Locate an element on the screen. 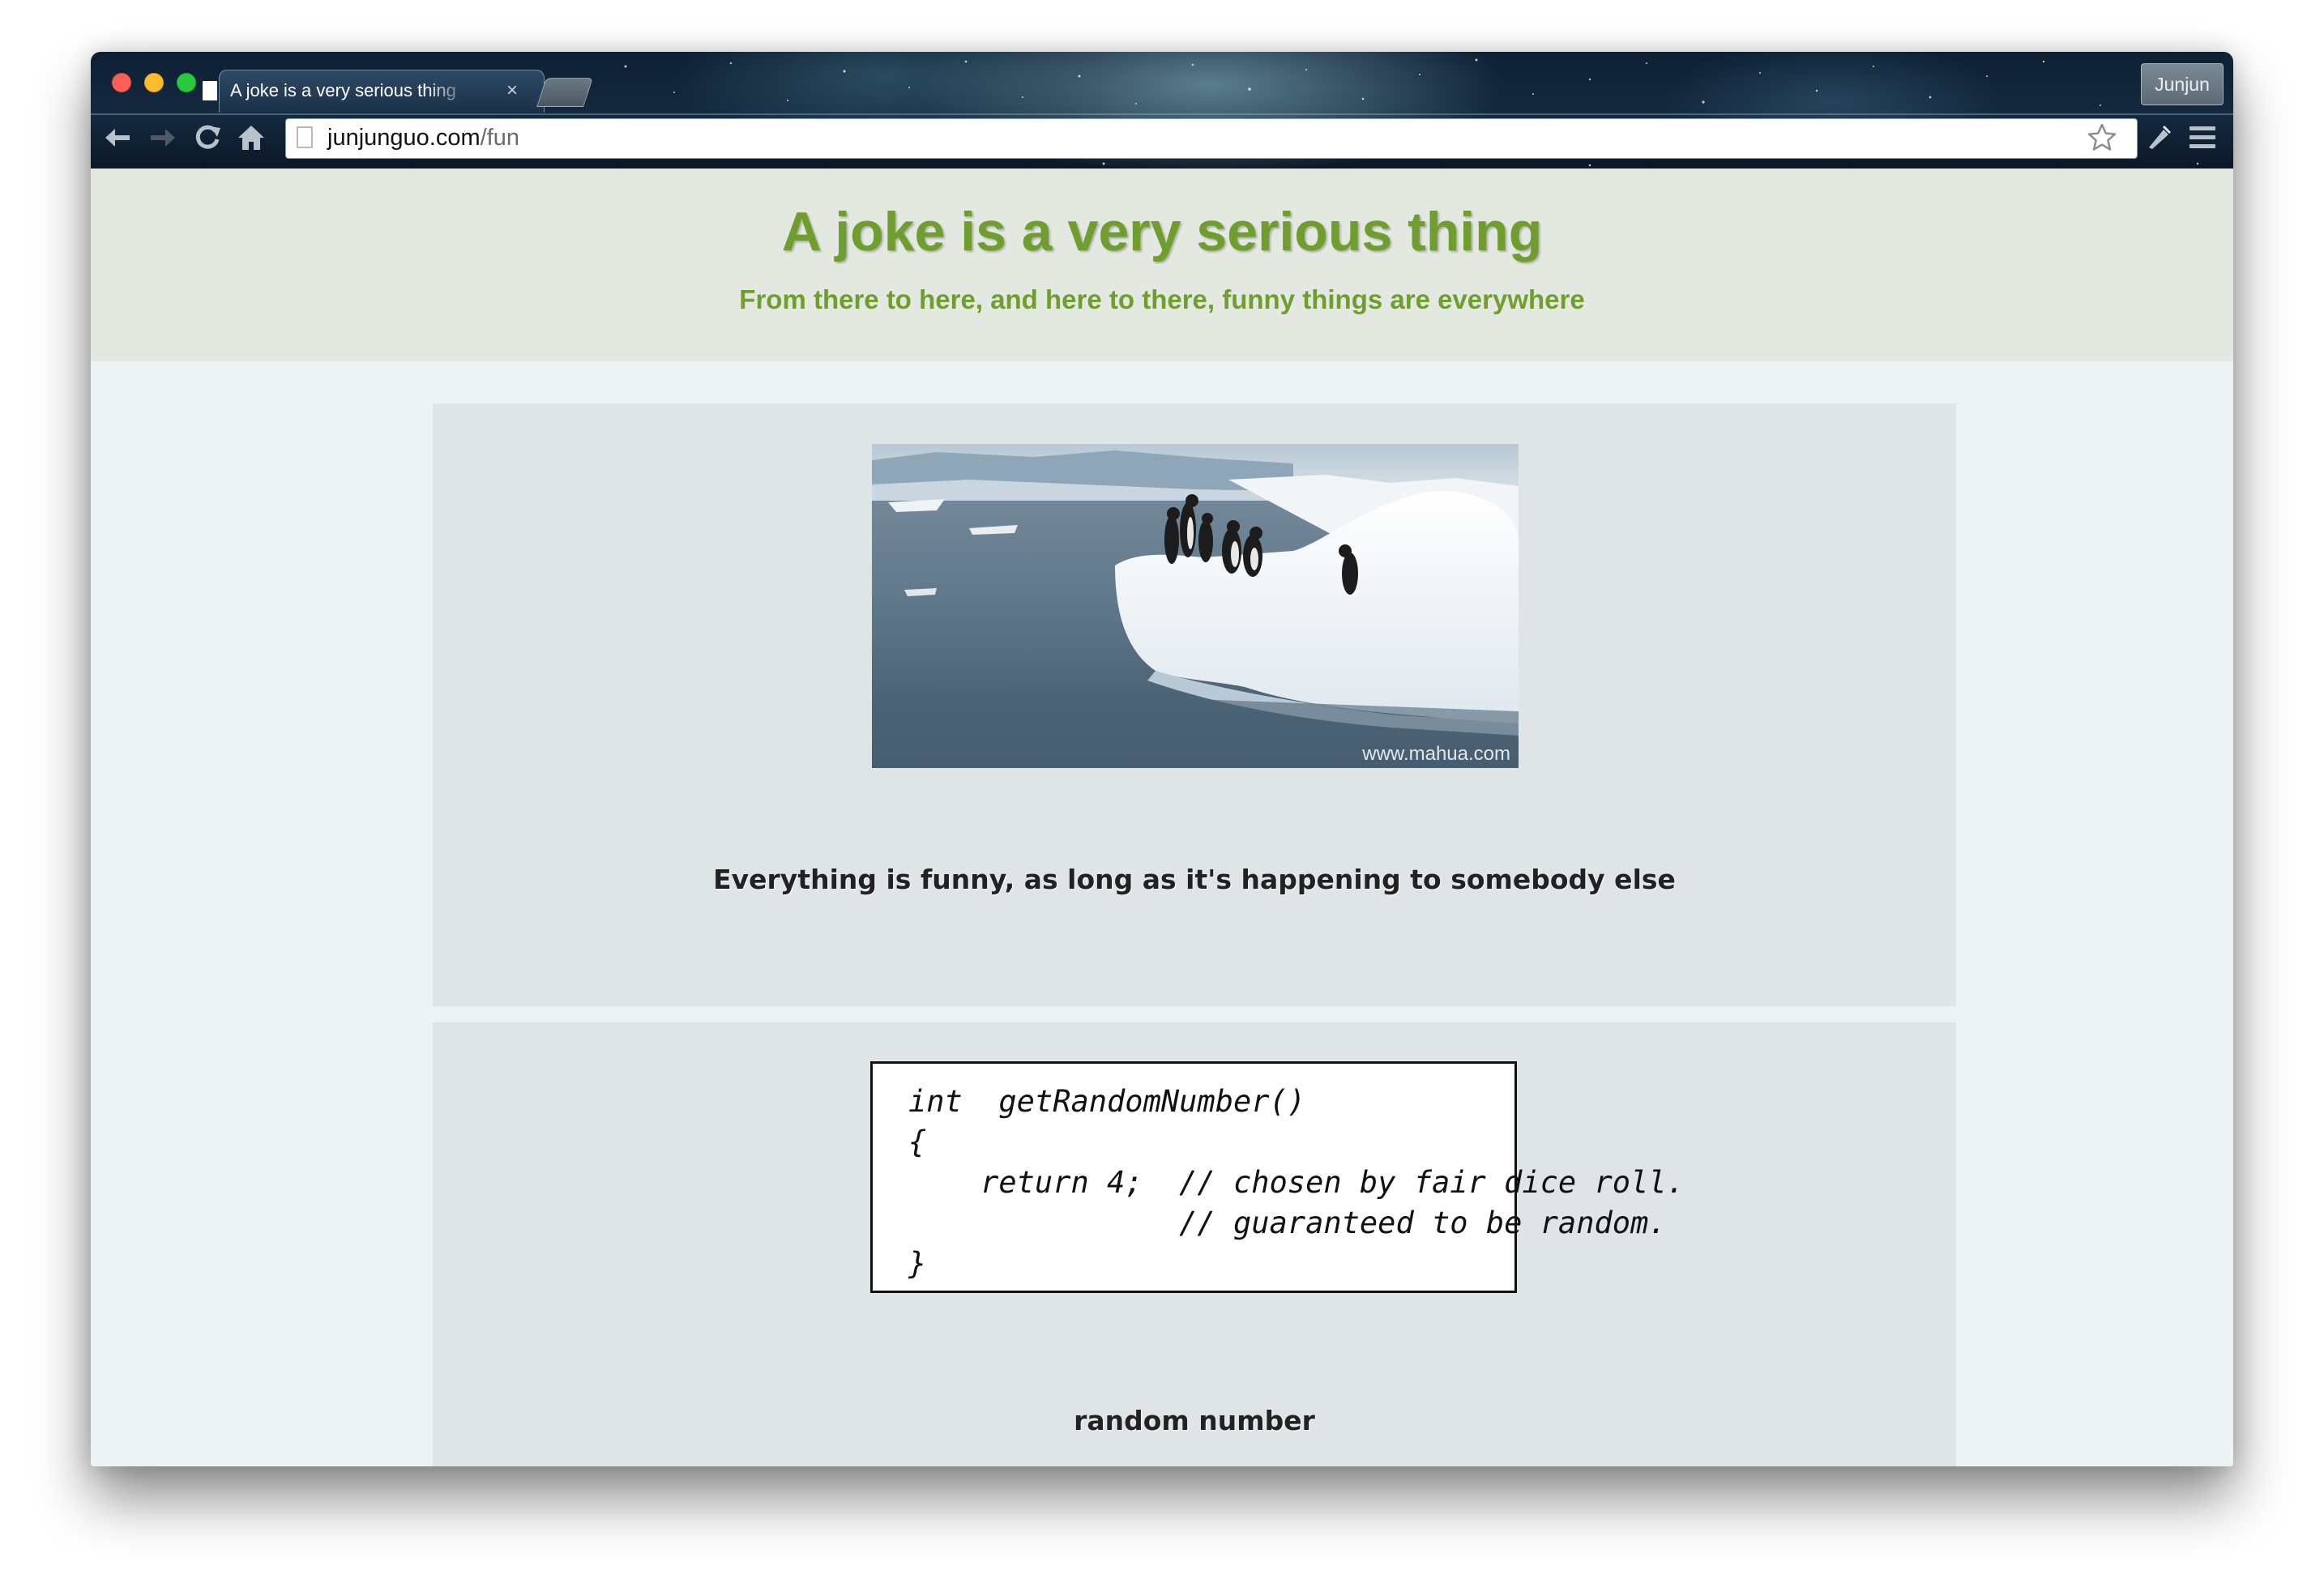 Image resolution: width=2324 pixels, height=1596 pixels. minimize-window-button is located at coordinates (154, 82).